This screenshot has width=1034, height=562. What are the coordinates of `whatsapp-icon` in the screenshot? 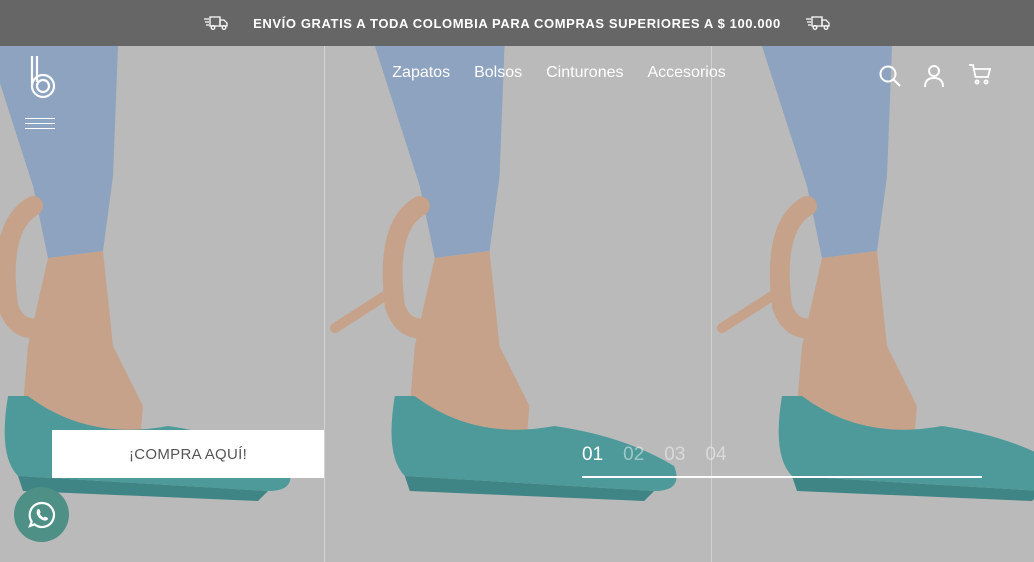 It's located at (41, 514).